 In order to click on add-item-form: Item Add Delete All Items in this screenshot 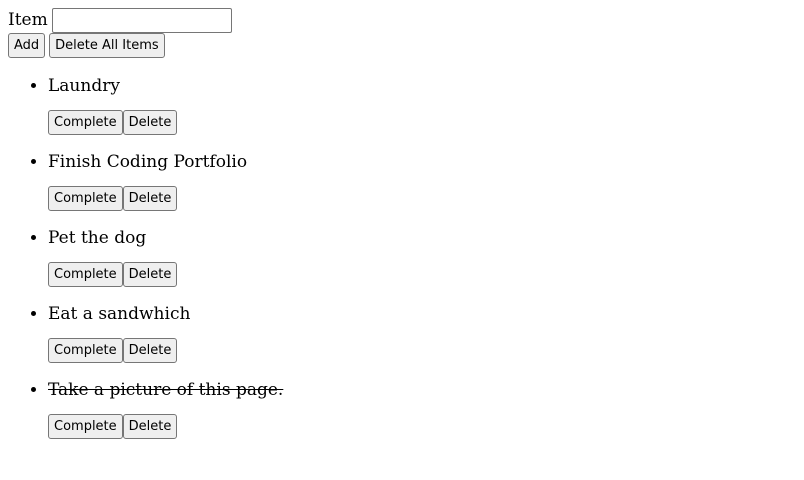, I will do `click(402, 29)`.